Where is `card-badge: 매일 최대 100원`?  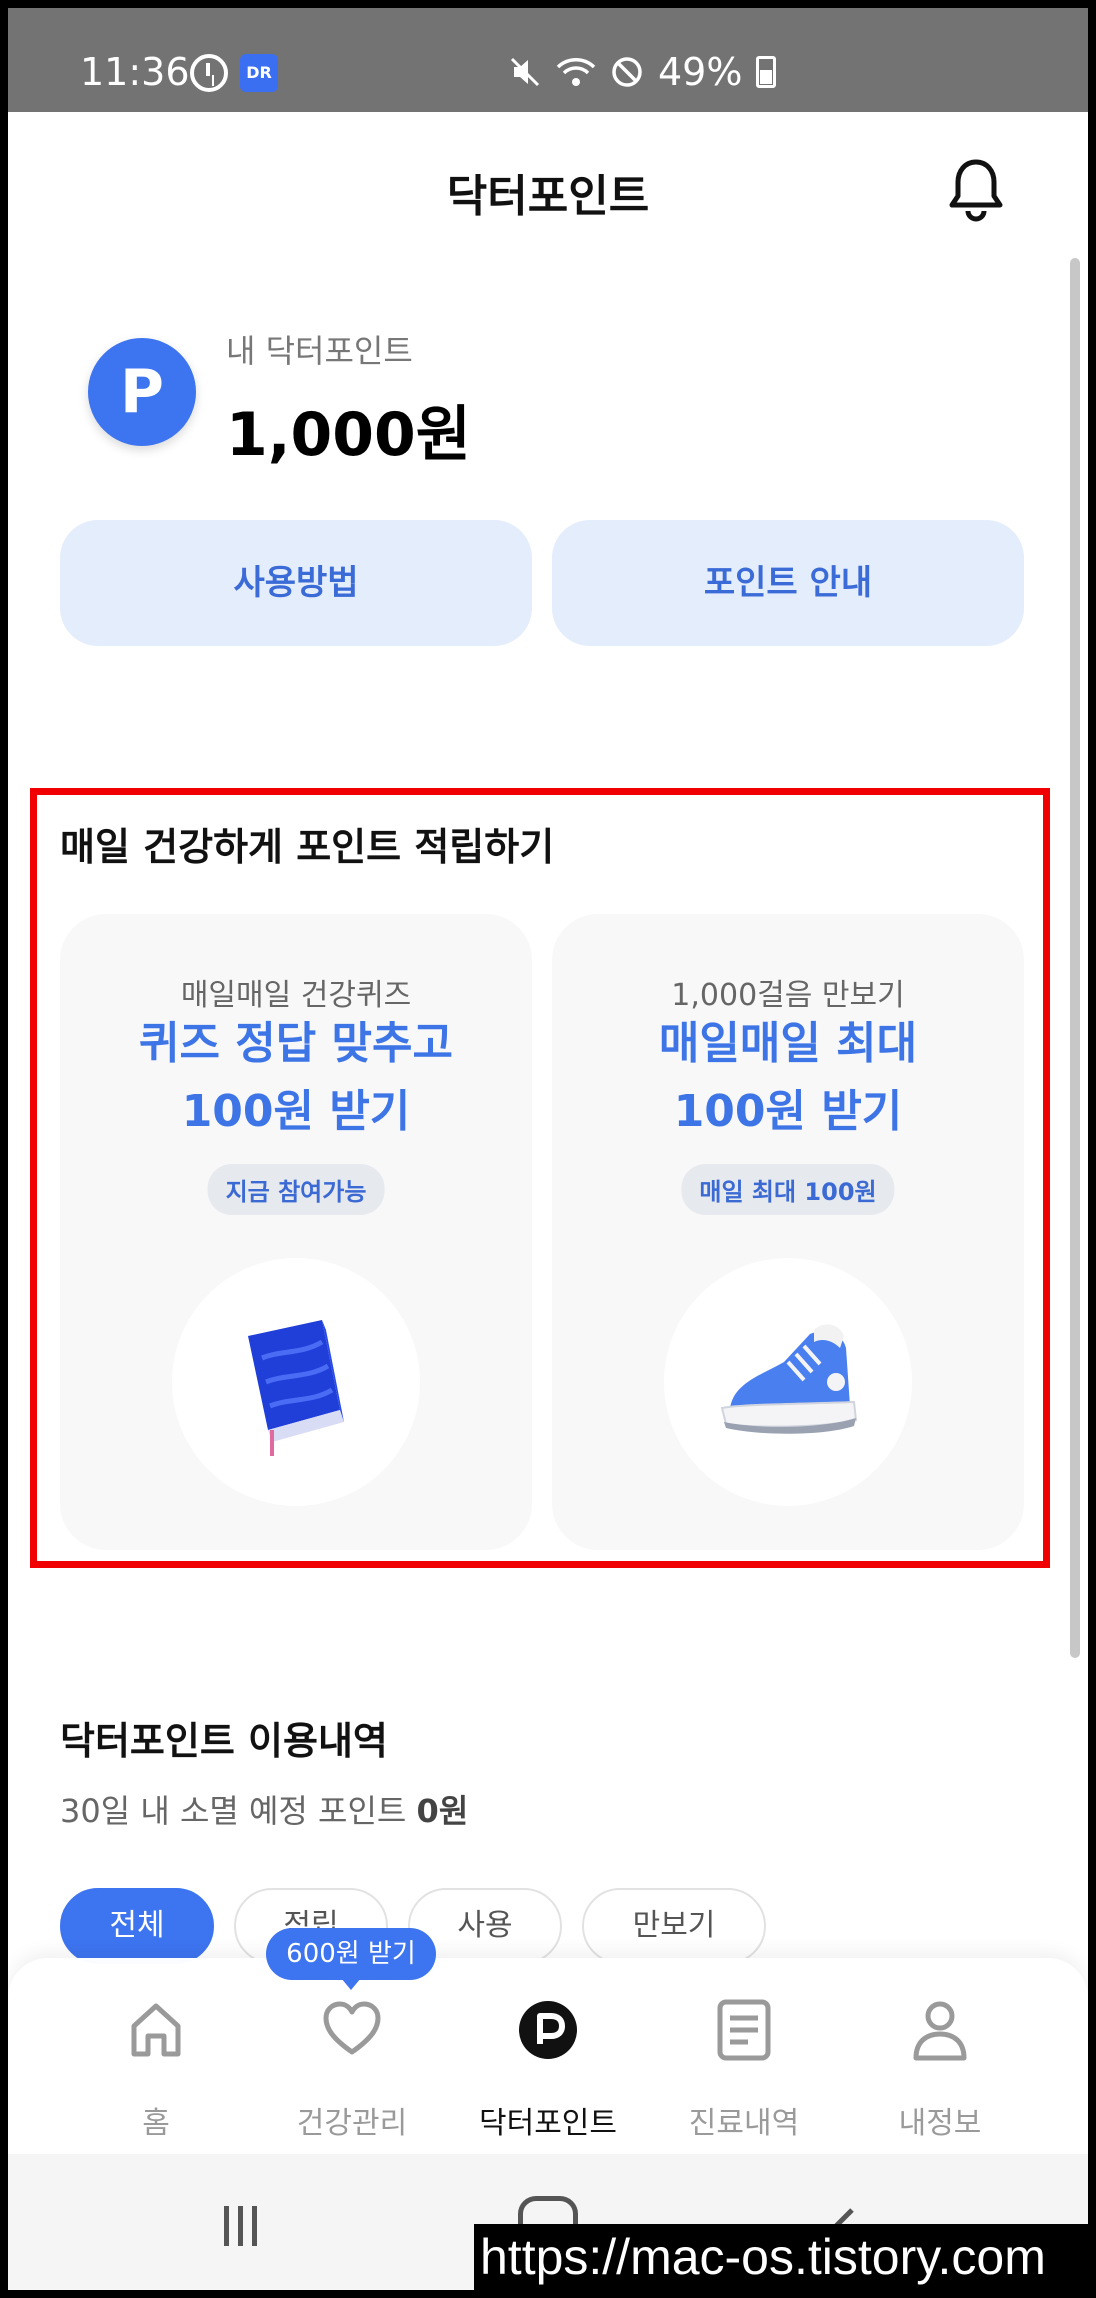
card-badge: 매일 최대 100원 is located at coordinates (788, 1189).